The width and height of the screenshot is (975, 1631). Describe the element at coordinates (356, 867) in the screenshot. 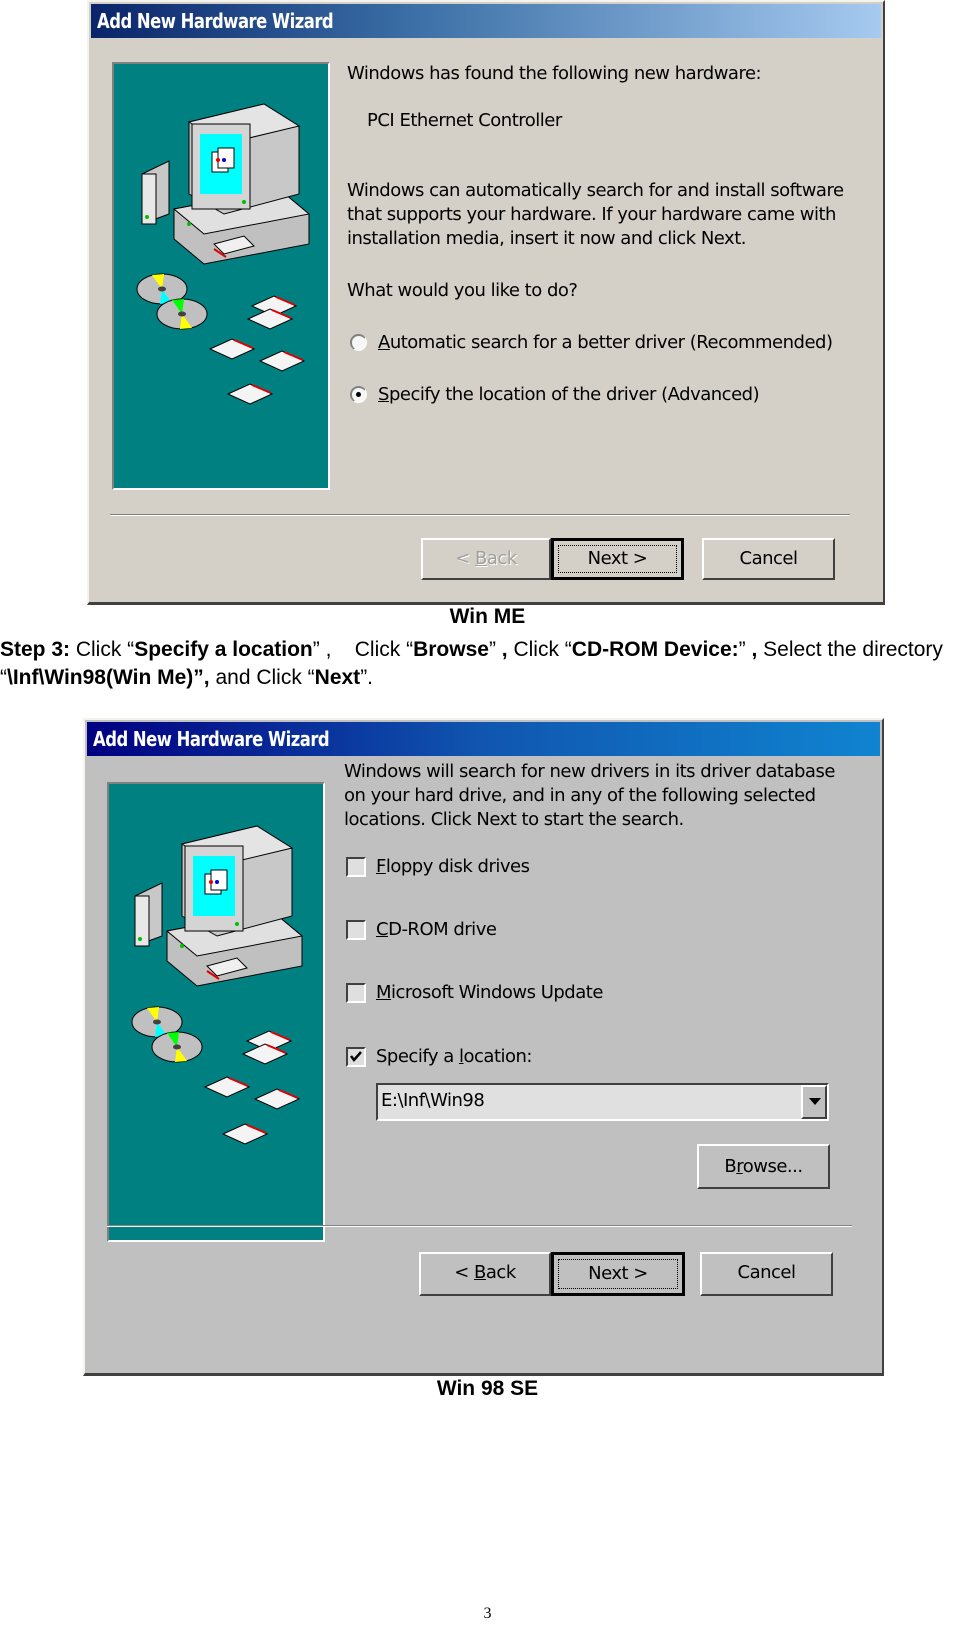

I see `checkbox-floppy-disk-drives` at that location.